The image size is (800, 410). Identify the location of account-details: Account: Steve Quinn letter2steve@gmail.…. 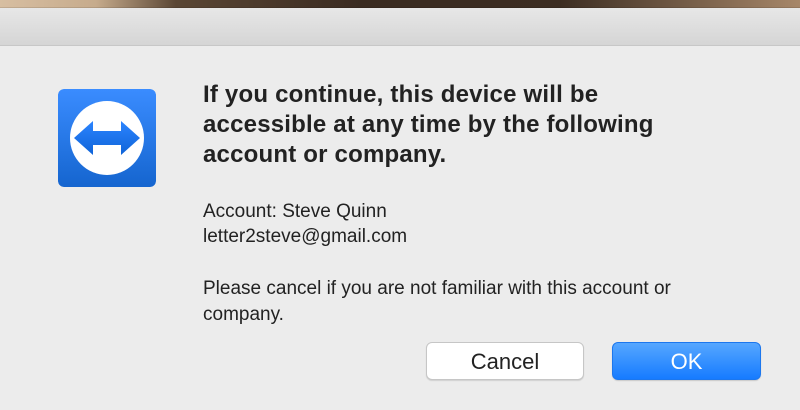
(463, 224).